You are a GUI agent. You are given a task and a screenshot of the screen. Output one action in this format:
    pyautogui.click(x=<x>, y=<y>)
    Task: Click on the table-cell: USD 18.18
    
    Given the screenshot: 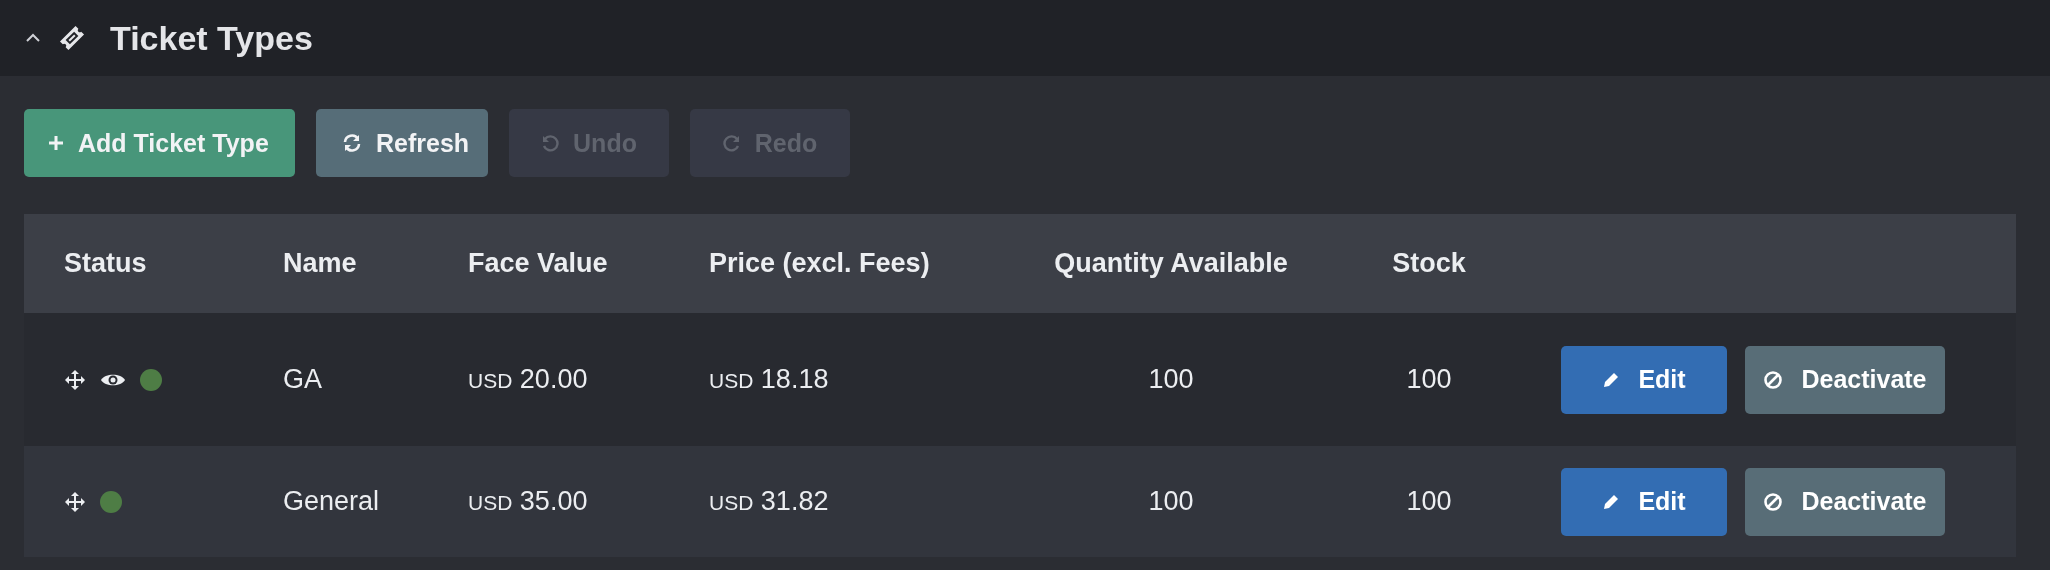 What is the action you would take?
    pyautogui.click(x=769, y=379)
    